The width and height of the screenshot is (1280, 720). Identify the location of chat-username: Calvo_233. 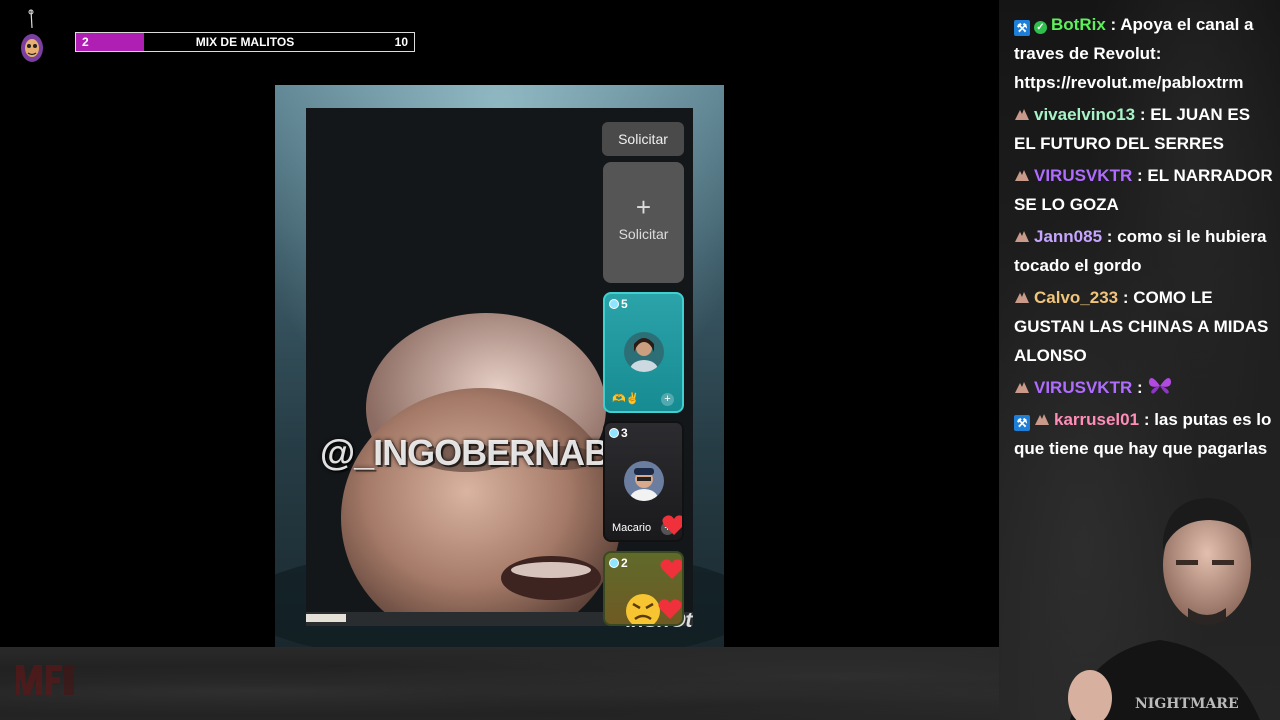
(1076, 297).